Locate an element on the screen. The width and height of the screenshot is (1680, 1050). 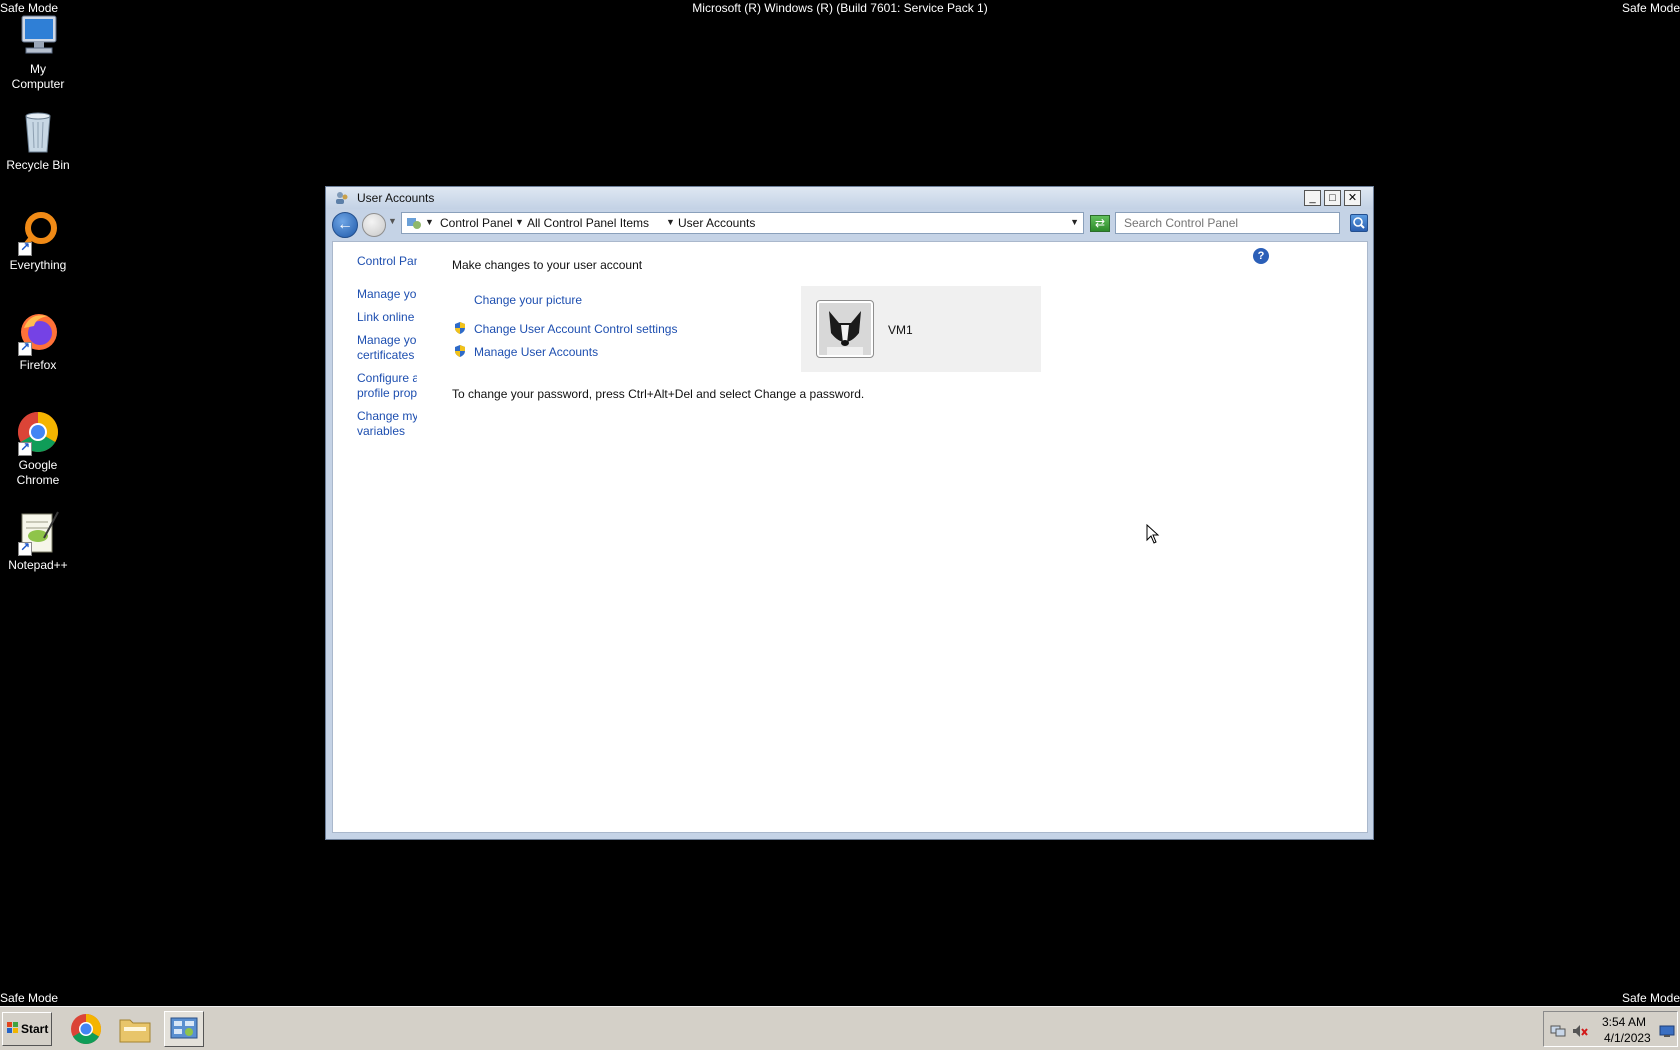
avatar is located at coordinates (845, 329).